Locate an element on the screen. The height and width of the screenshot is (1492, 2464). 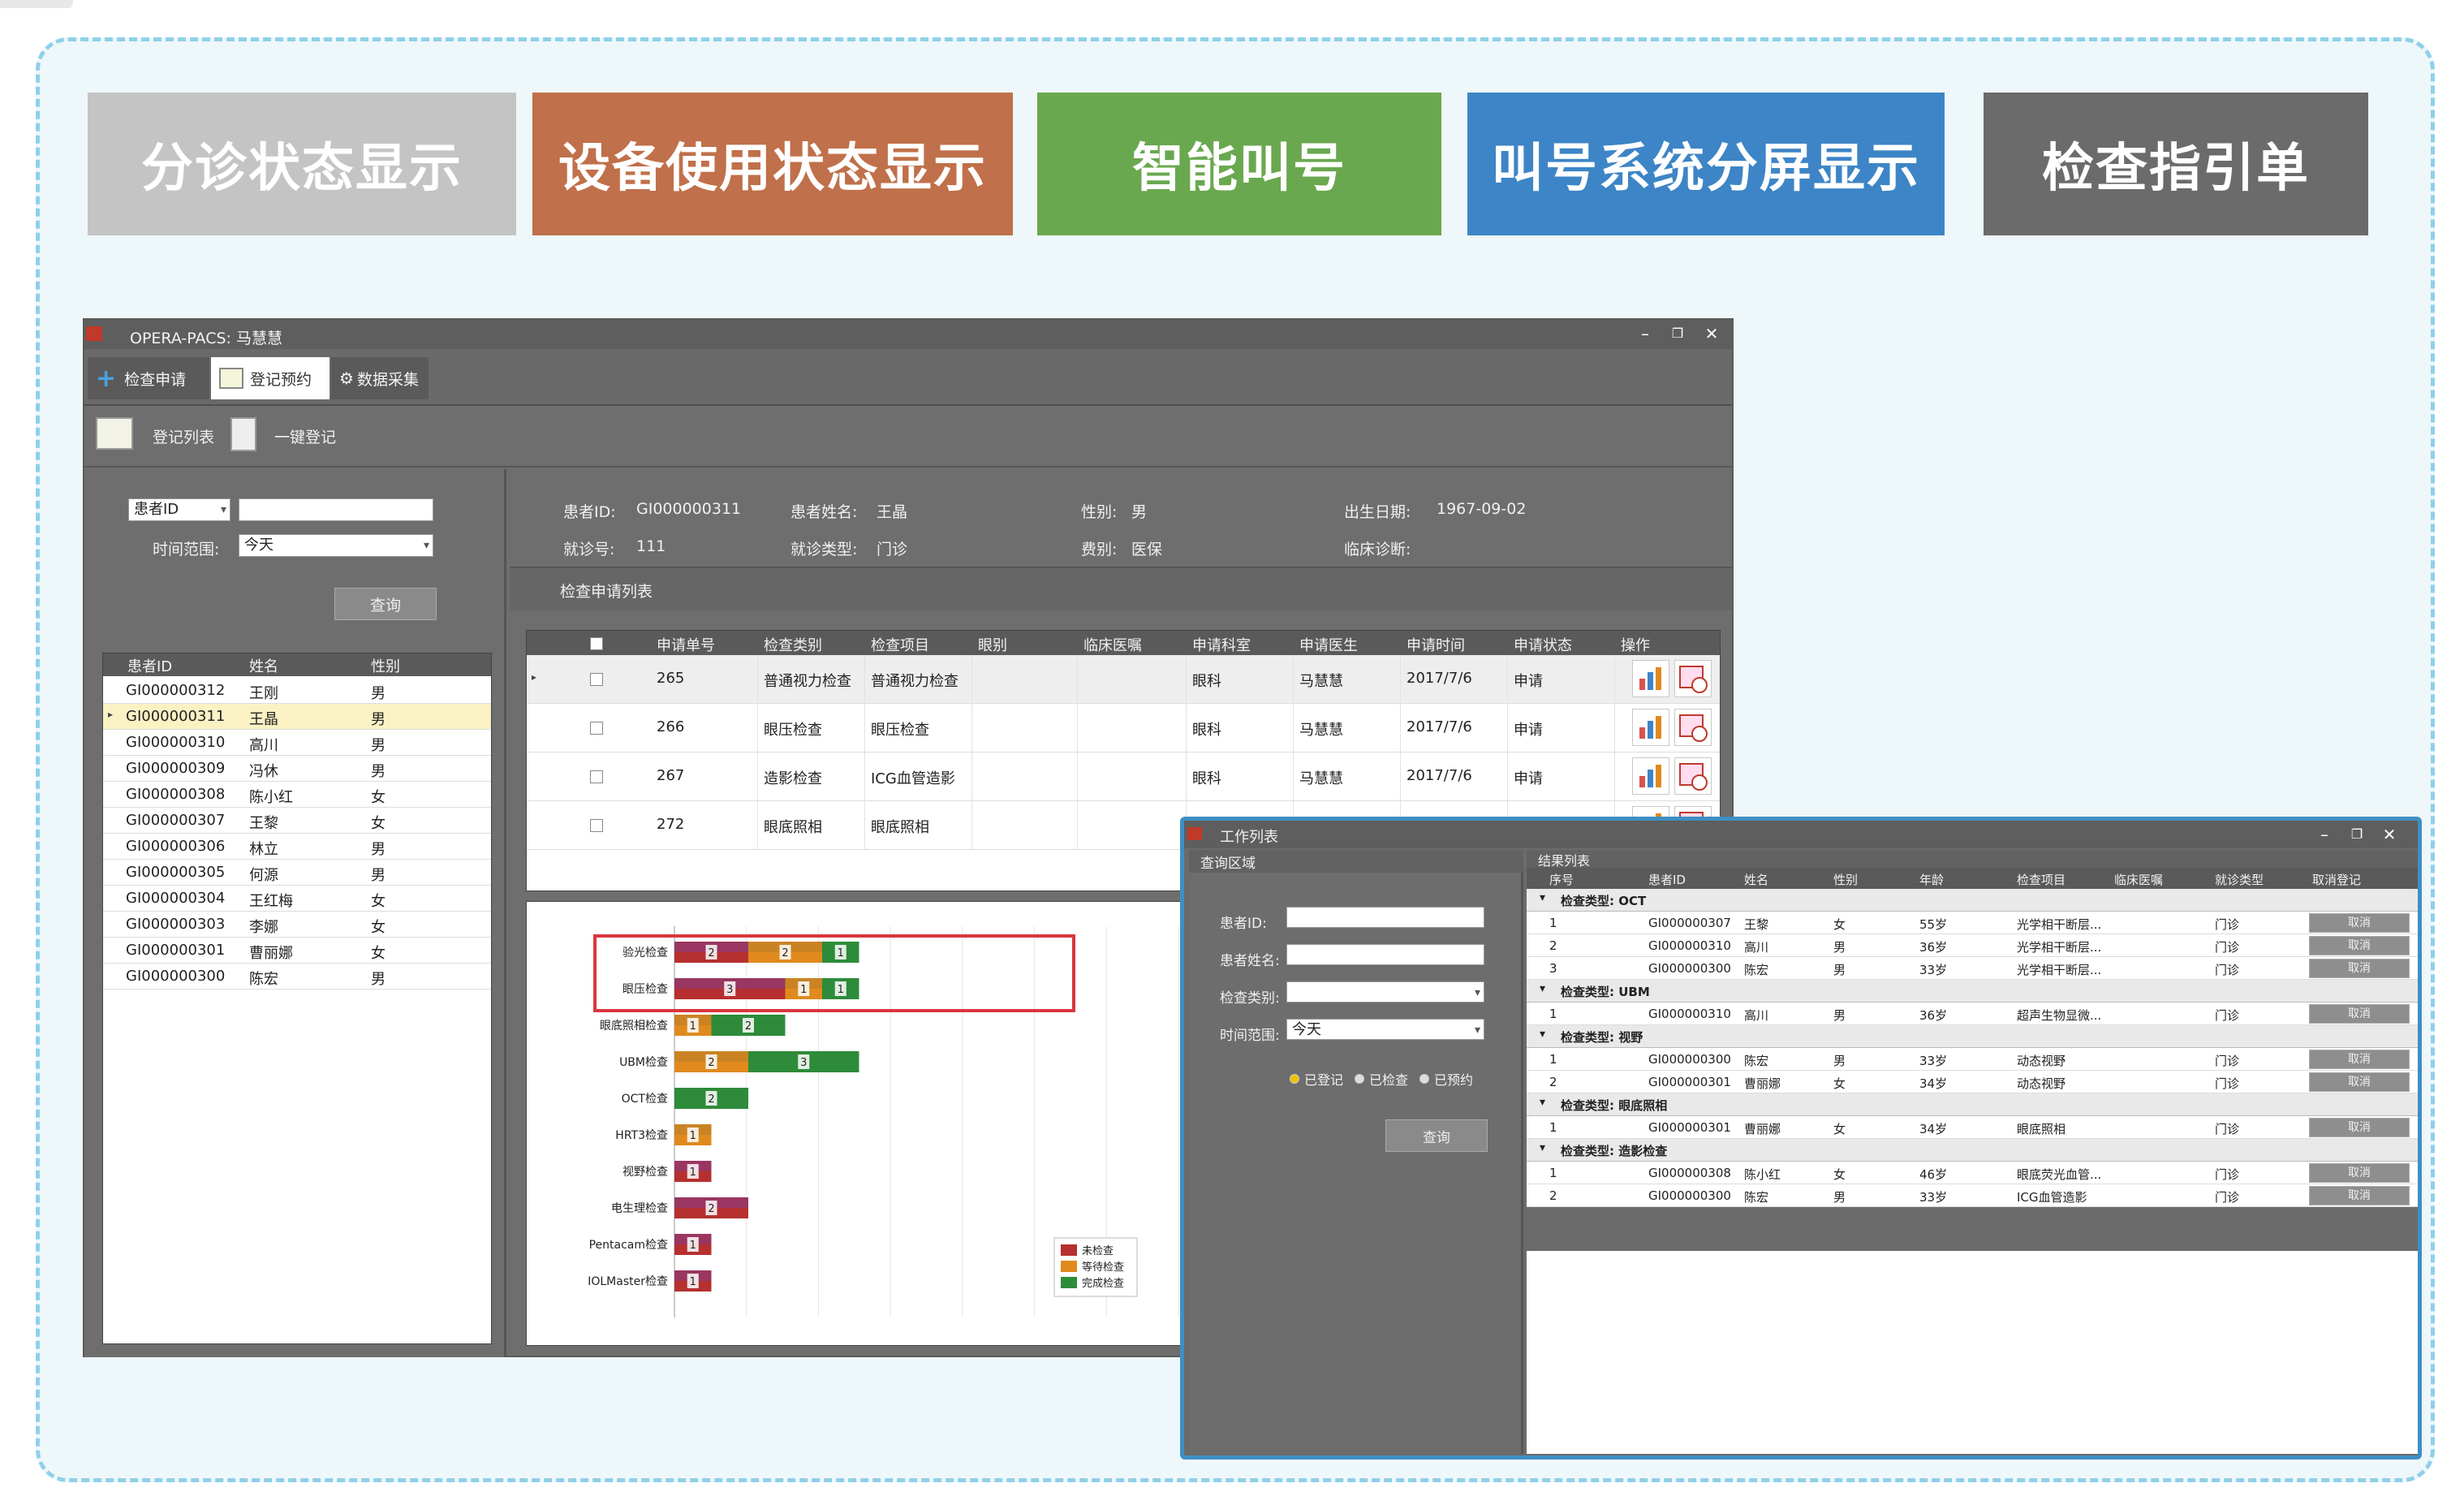
group-header: ▾ 检查类型: 造影检查 is located at coordinates (1973, 1150).